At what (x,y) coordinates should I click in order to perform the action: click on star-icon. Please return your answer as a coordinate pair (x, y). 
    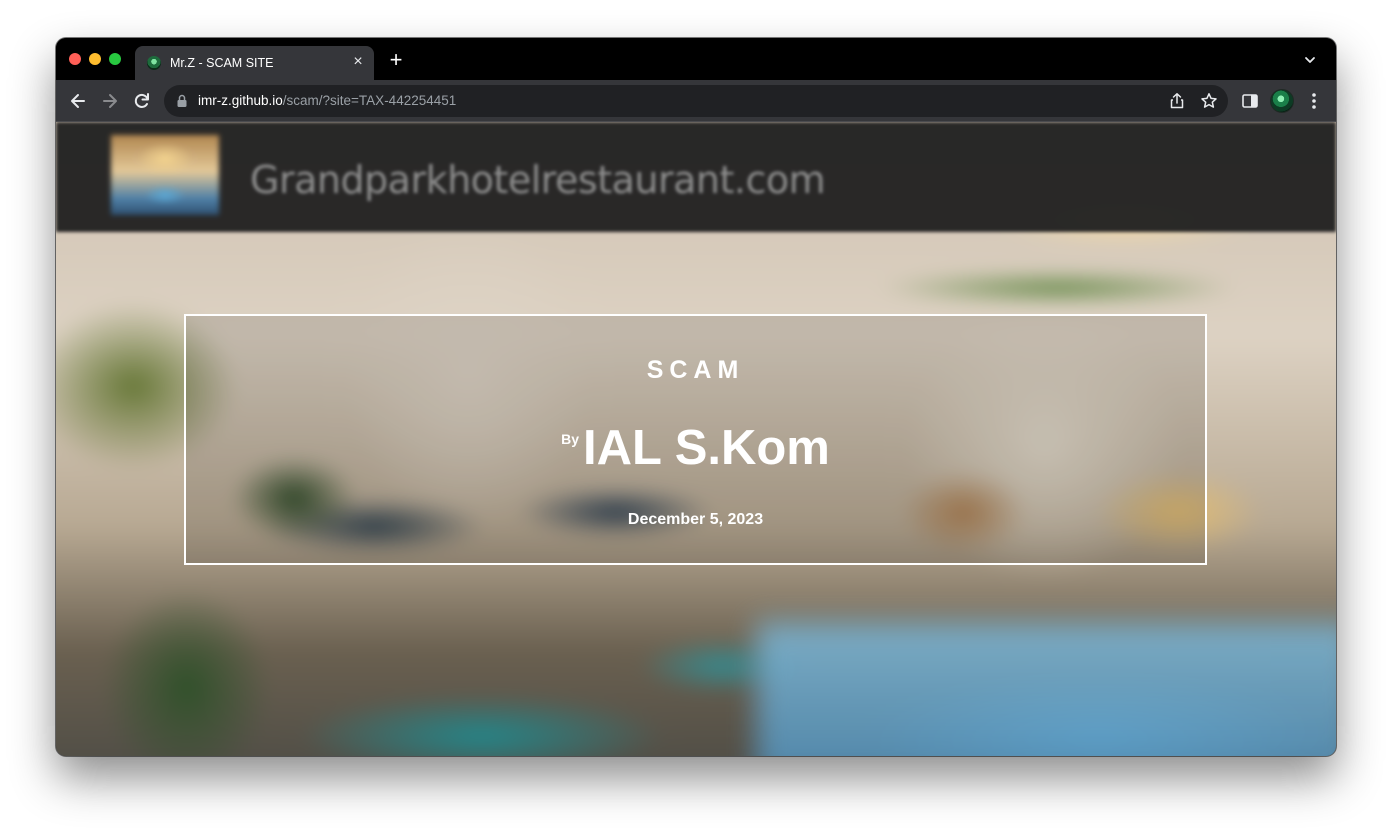
    Looking at the image, I should click on (1209, 101).